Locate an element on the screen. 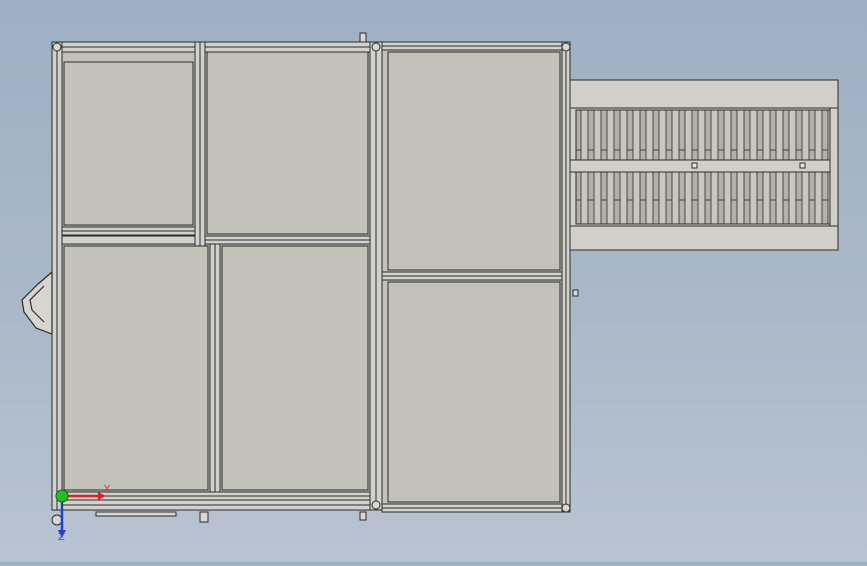 The width and height of the screenshot is (867, 566). roller-conveyor is located at coordinates (704, 165).